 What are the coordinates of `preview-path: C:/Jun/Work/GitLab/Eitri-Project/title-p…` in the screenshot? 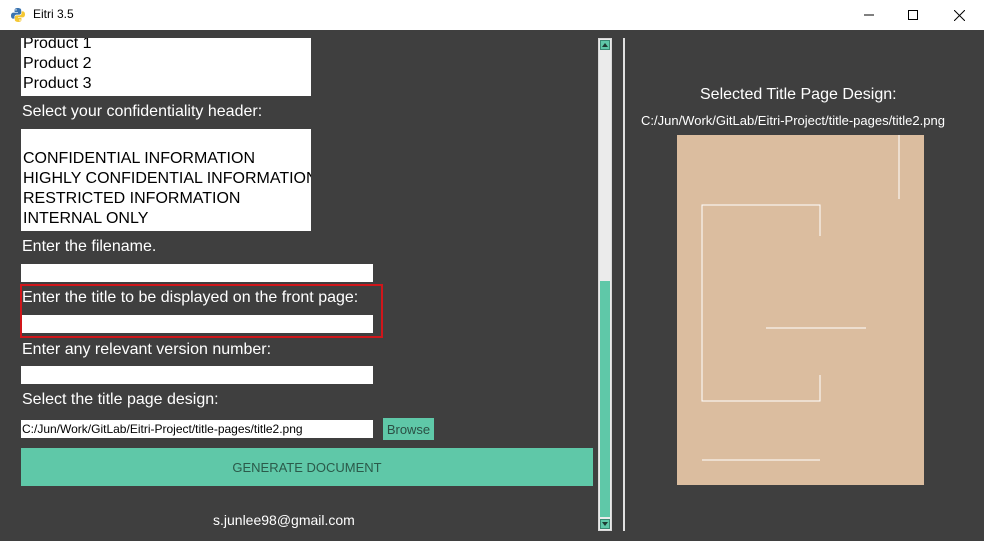 It's located at (793, 120).